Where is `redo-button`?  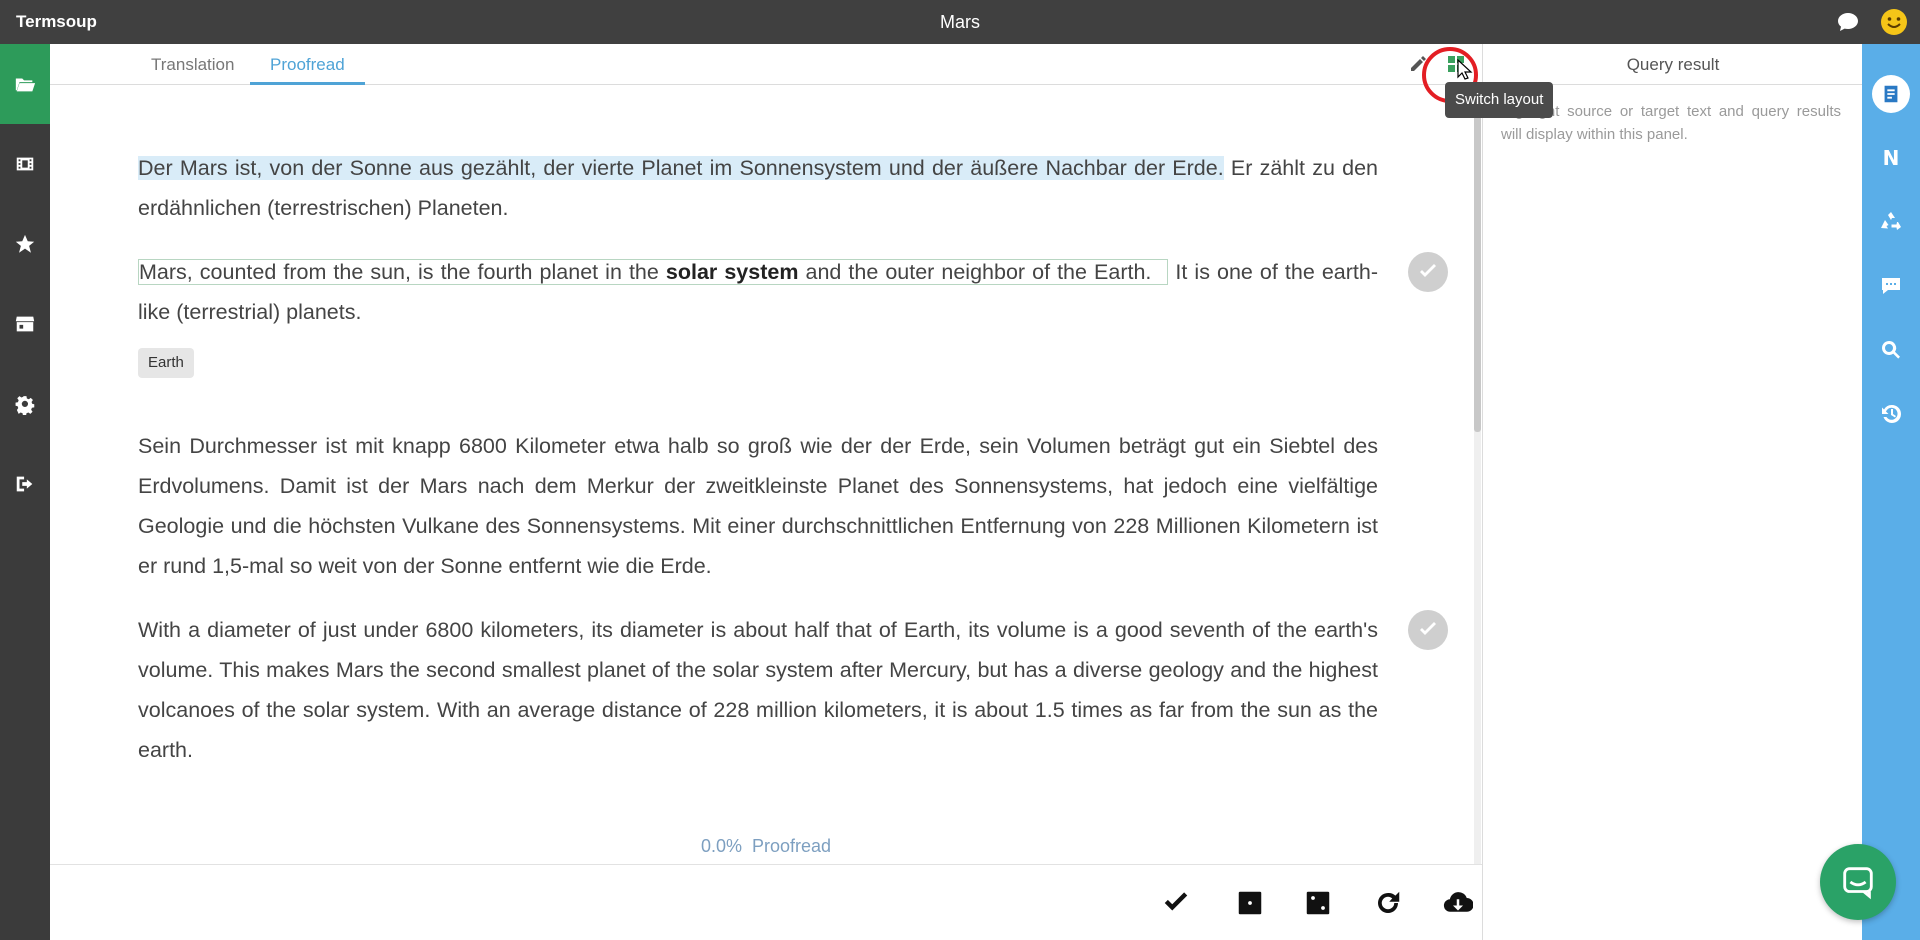 redo-button is located at coordinates (1388, 903).